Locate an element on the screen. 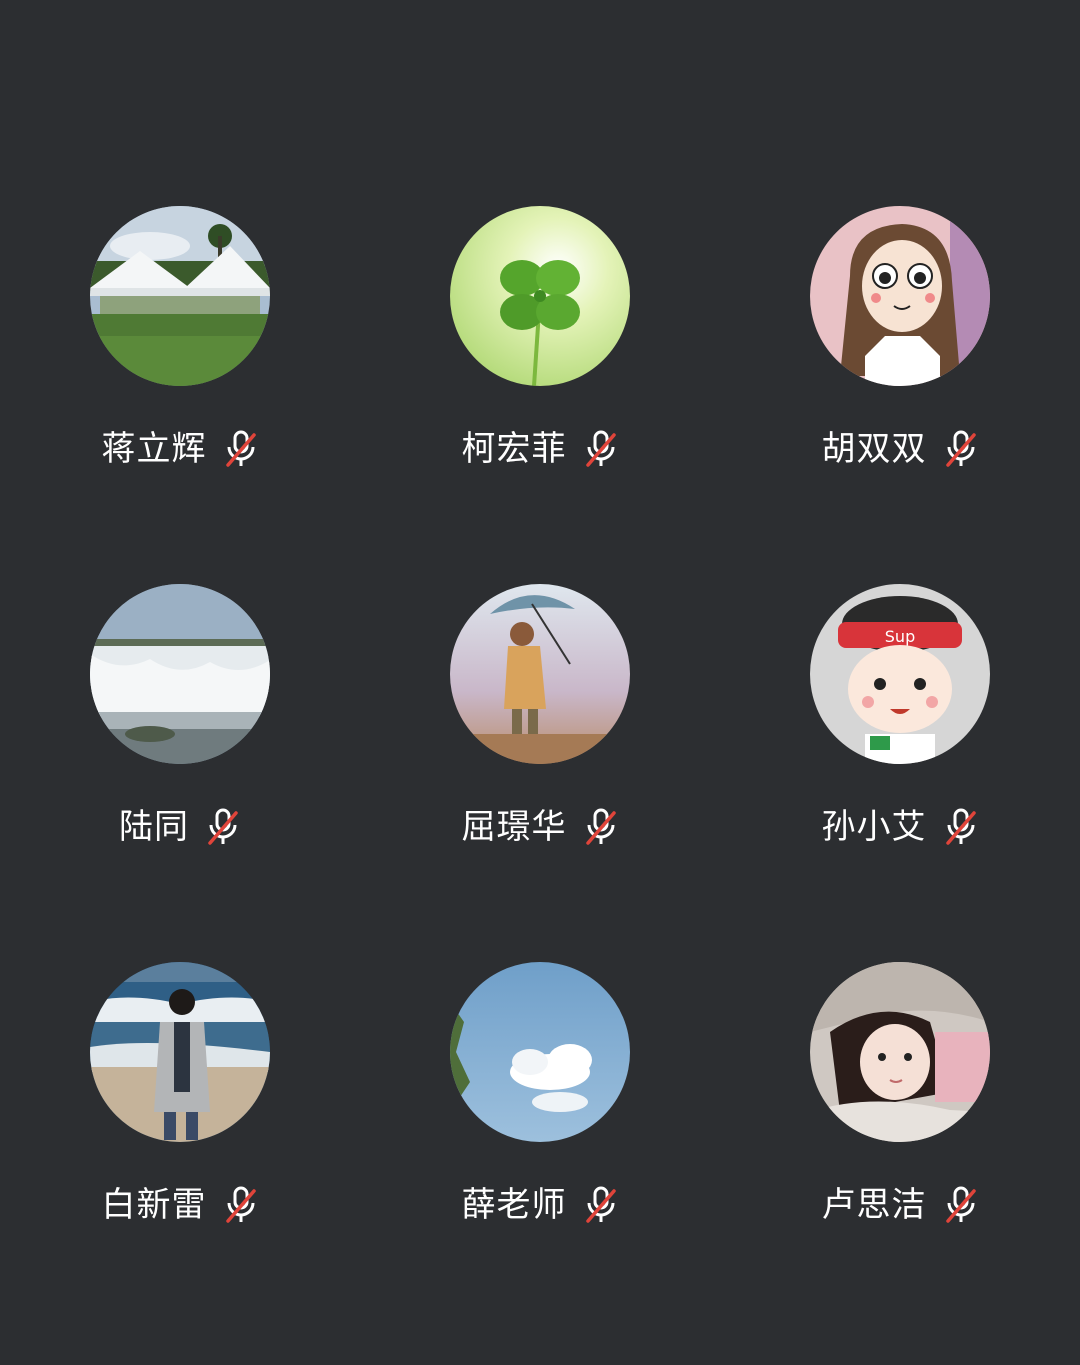 The height and width of the screenshot is (1365, 1080). participant-tile: 白新雷 is located at coordinates (180, 1112).